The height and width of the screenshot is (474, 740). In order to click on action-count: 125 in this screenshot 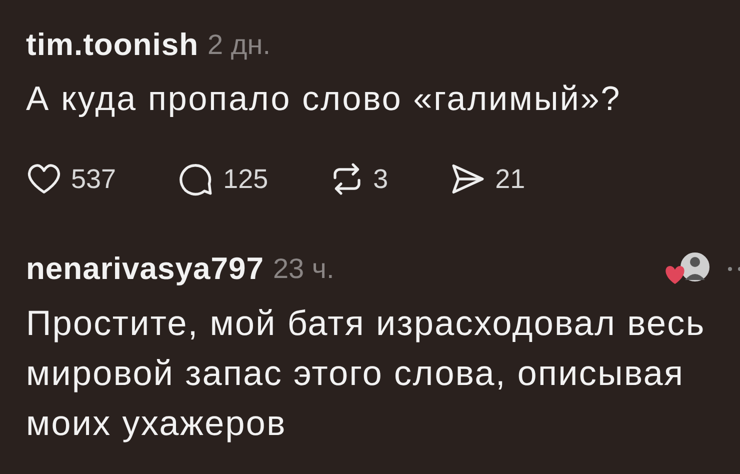, I will do `click(245, 179)`.